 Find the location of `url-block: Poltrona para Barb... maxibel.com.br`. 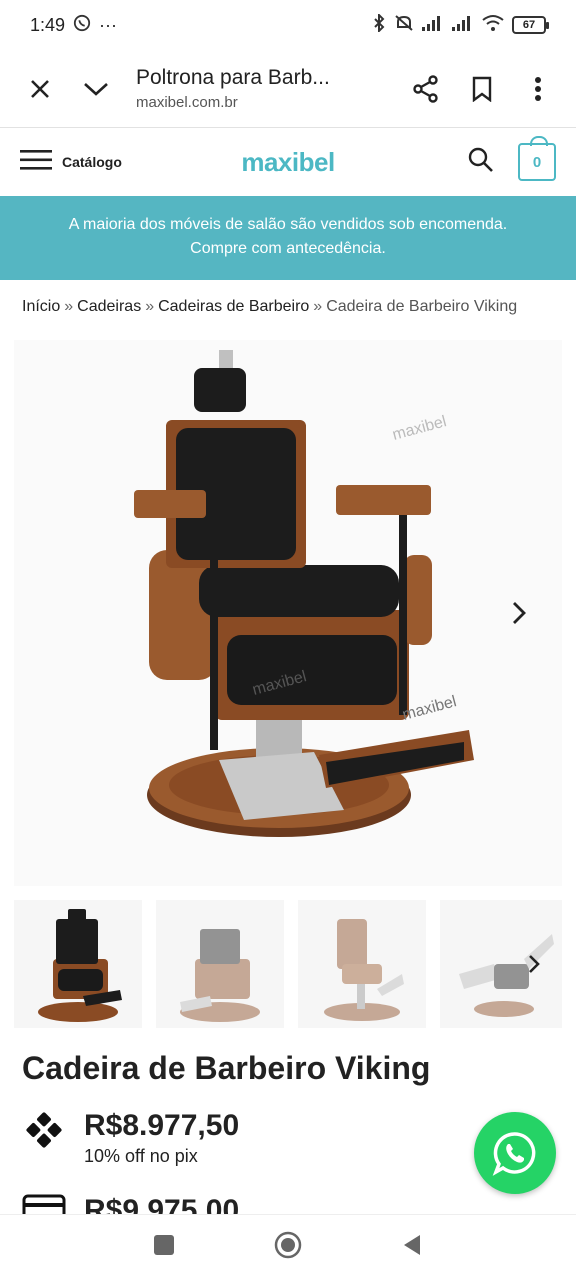

url-block: Poltrona para Barb... maxibel.com.br is located at coordinates (261, 88).